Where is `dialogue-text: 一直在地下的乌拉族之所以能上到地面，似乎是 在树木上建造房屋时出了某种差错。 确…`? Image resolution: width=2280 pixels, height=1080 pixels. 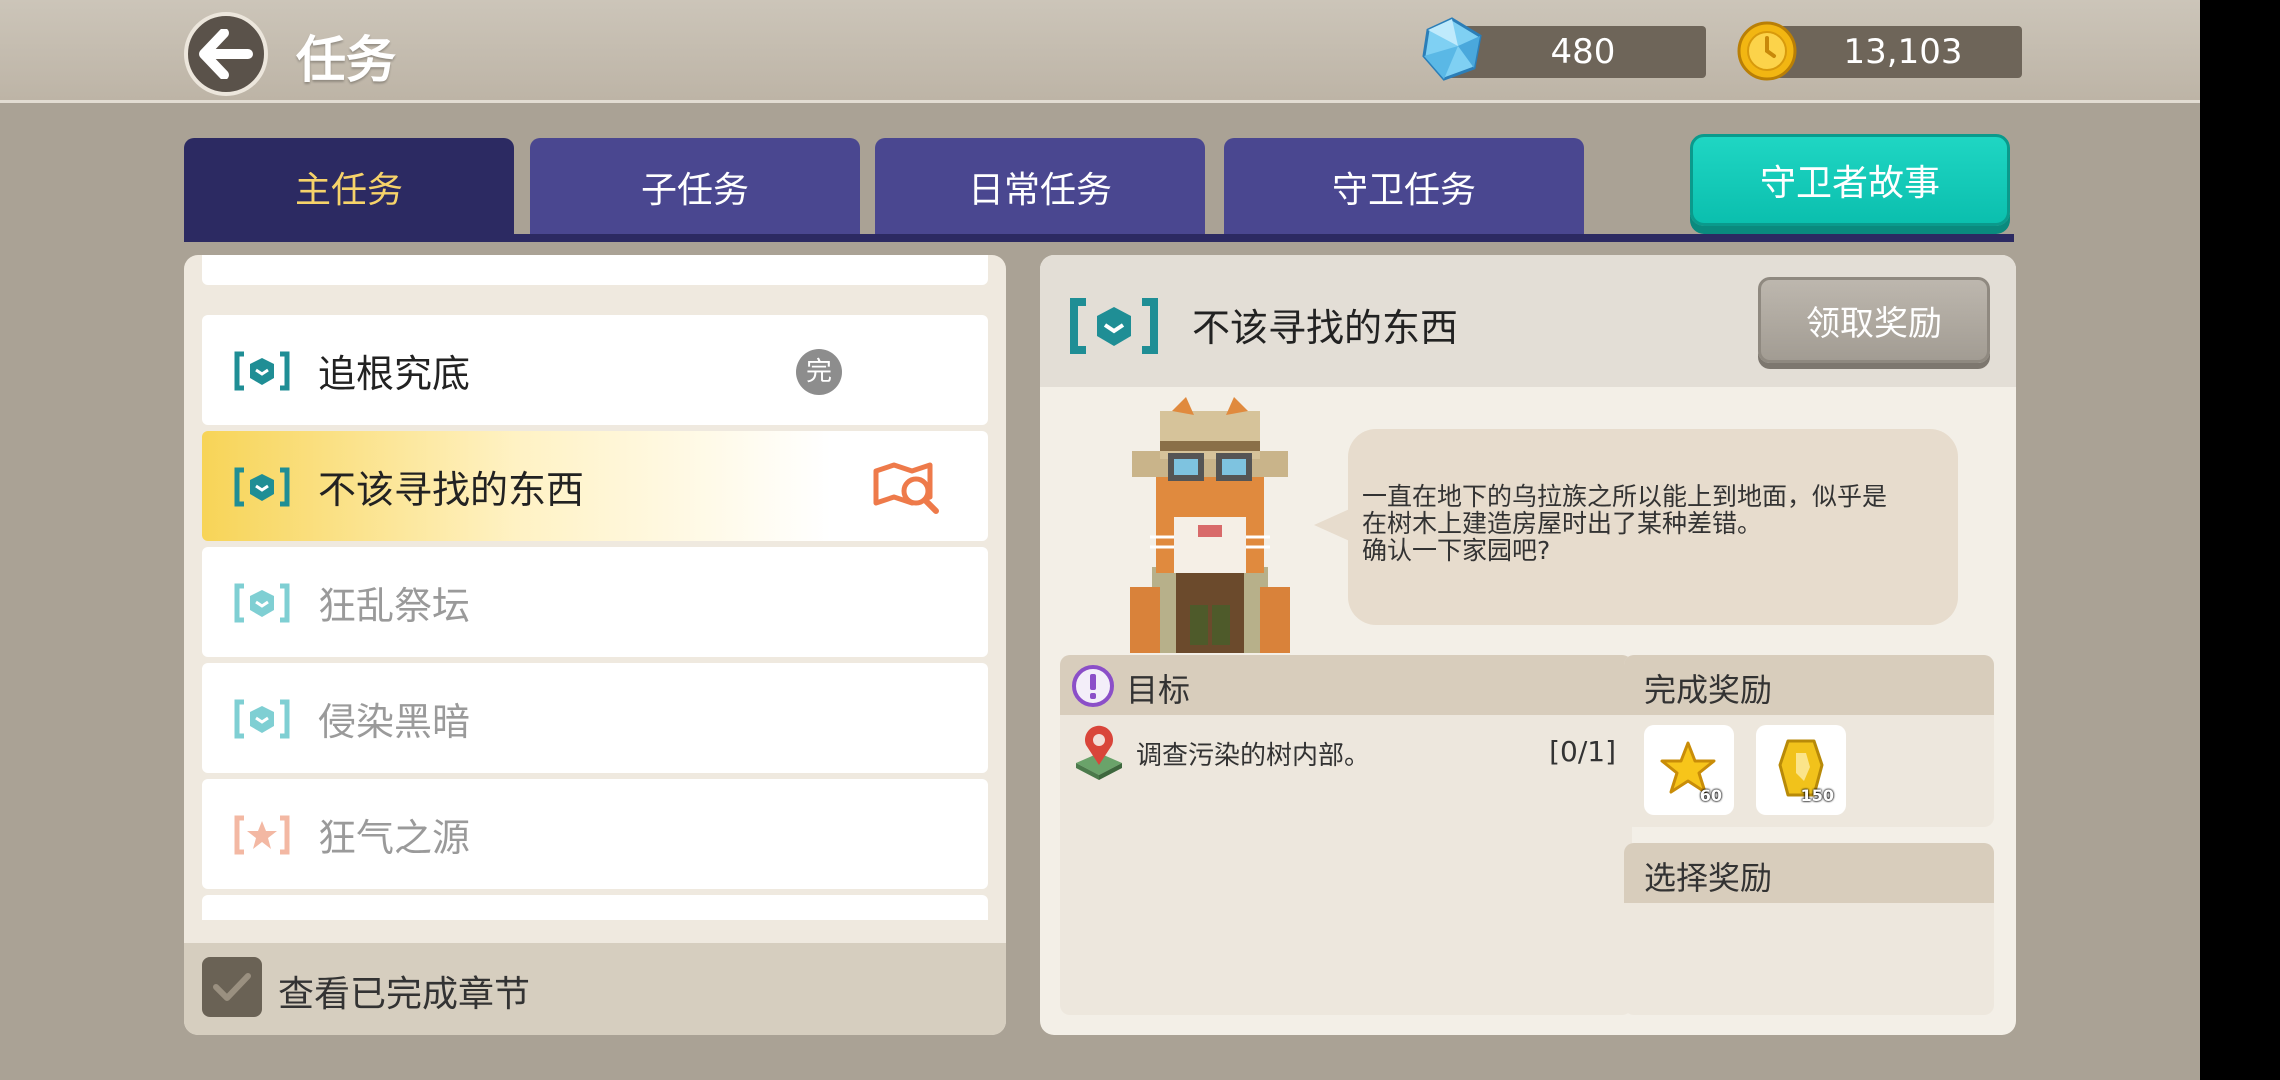
dialogue-text: 一直在地下的乌拉族之所以能上到地面，似乎是 在树木上建造房屋时出了某种差错。 确… is located at coordinates (1625, 523).